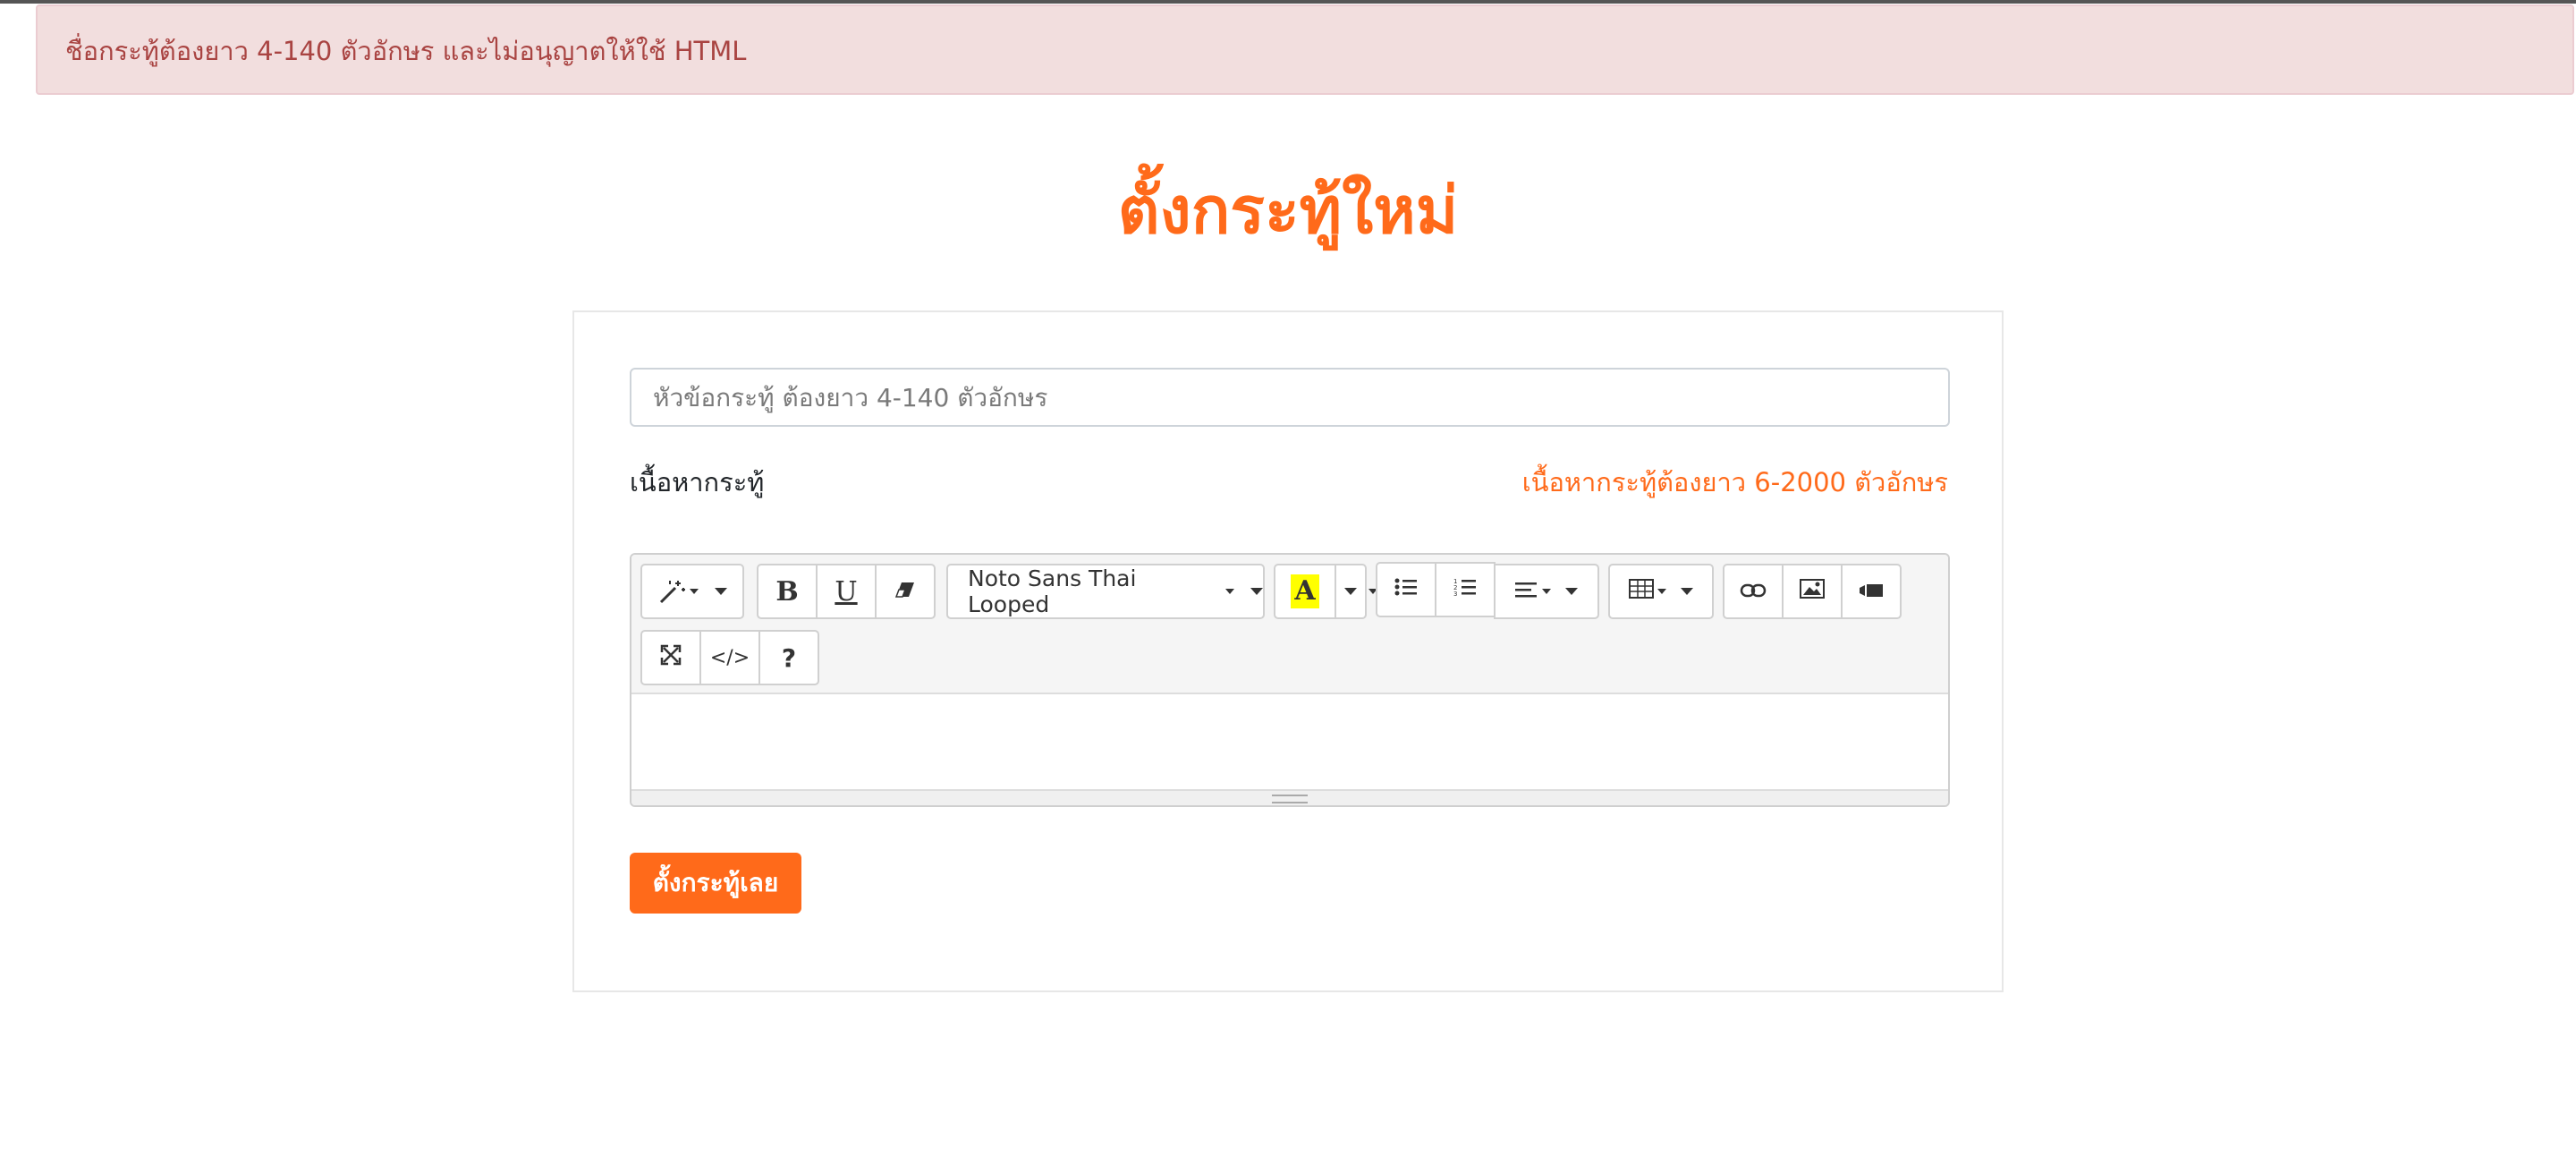 The width and height of the screenshot is (2576, 1156). I want to click on style-dropdown-button, so click(692, 591).